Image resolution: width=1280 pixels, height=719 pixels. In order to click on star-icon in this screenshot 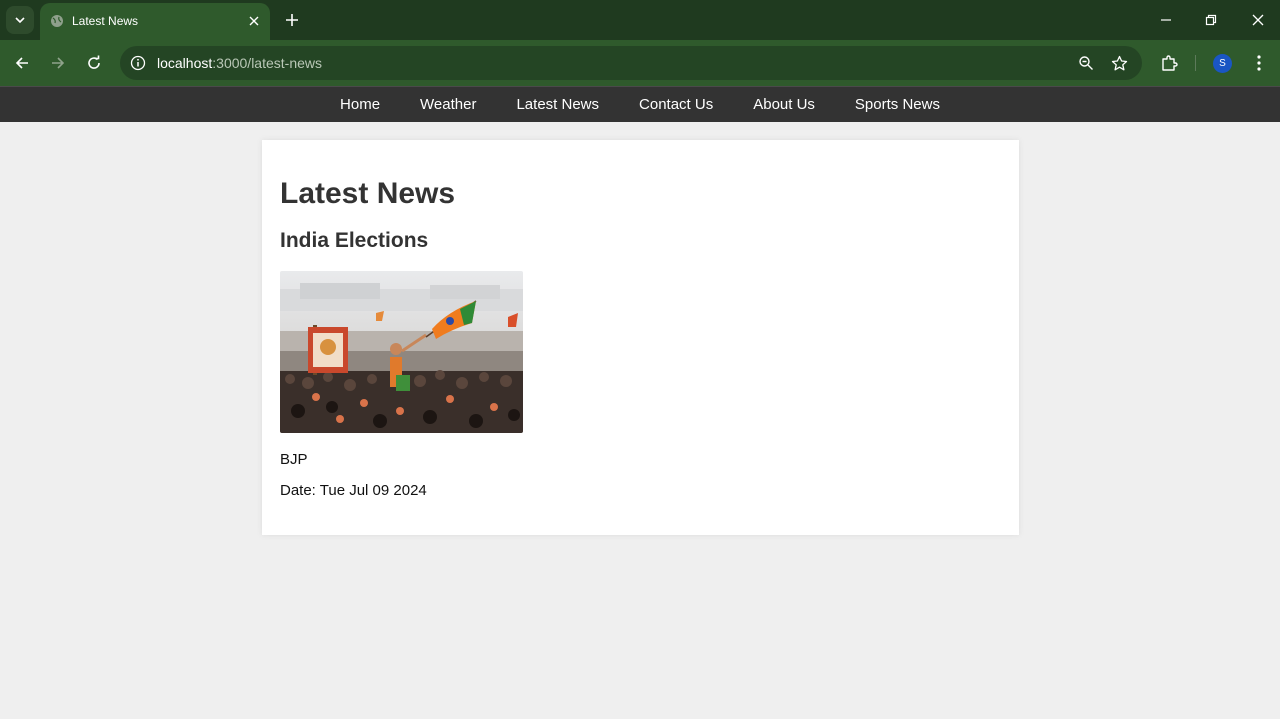, I will do `click(1119, 62)`.